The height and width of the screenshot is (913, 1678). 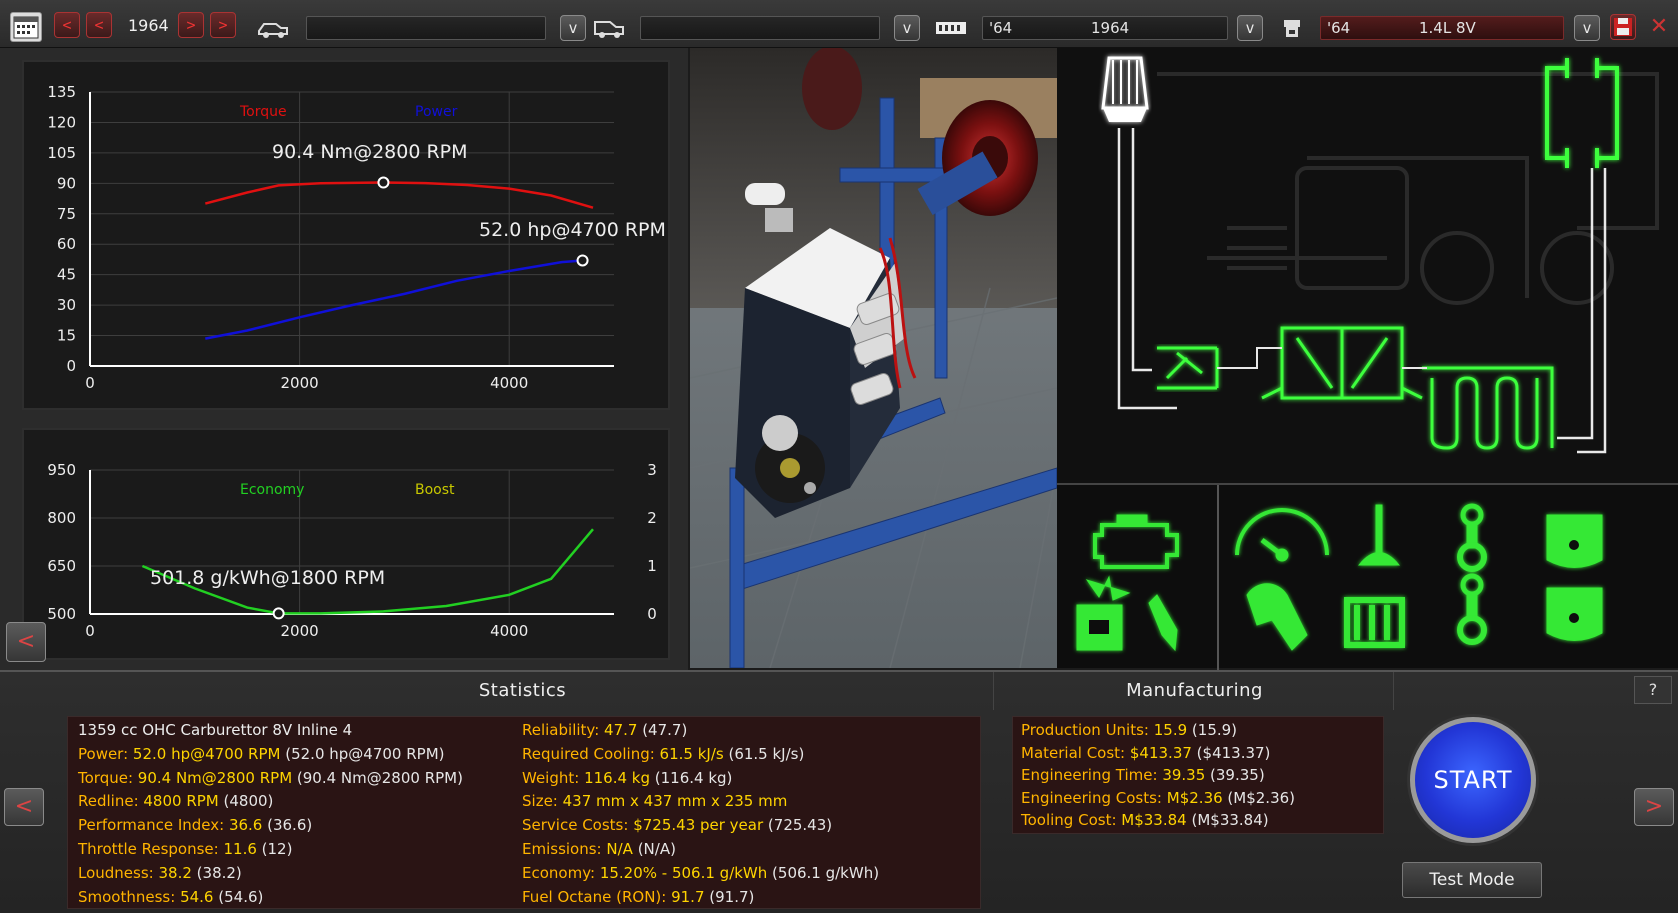 What do you see at coordinates (1587, 28) in the screenshot?
I see `engine-variant-dropdown-button: v` at bounding box center [1587, 28].